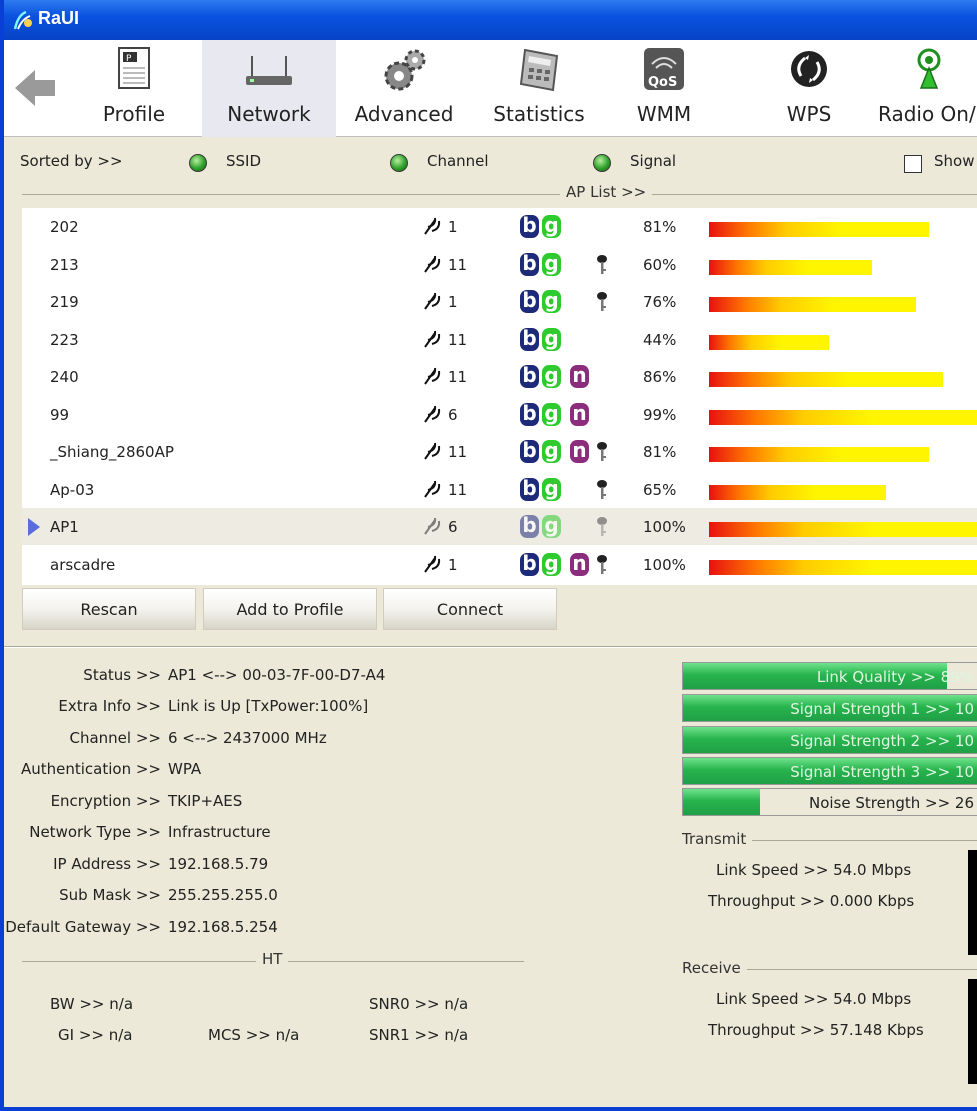 The width and height of the screenshot is (977, 1111). I want to click on back-arrow-icon, so click(35, 88).